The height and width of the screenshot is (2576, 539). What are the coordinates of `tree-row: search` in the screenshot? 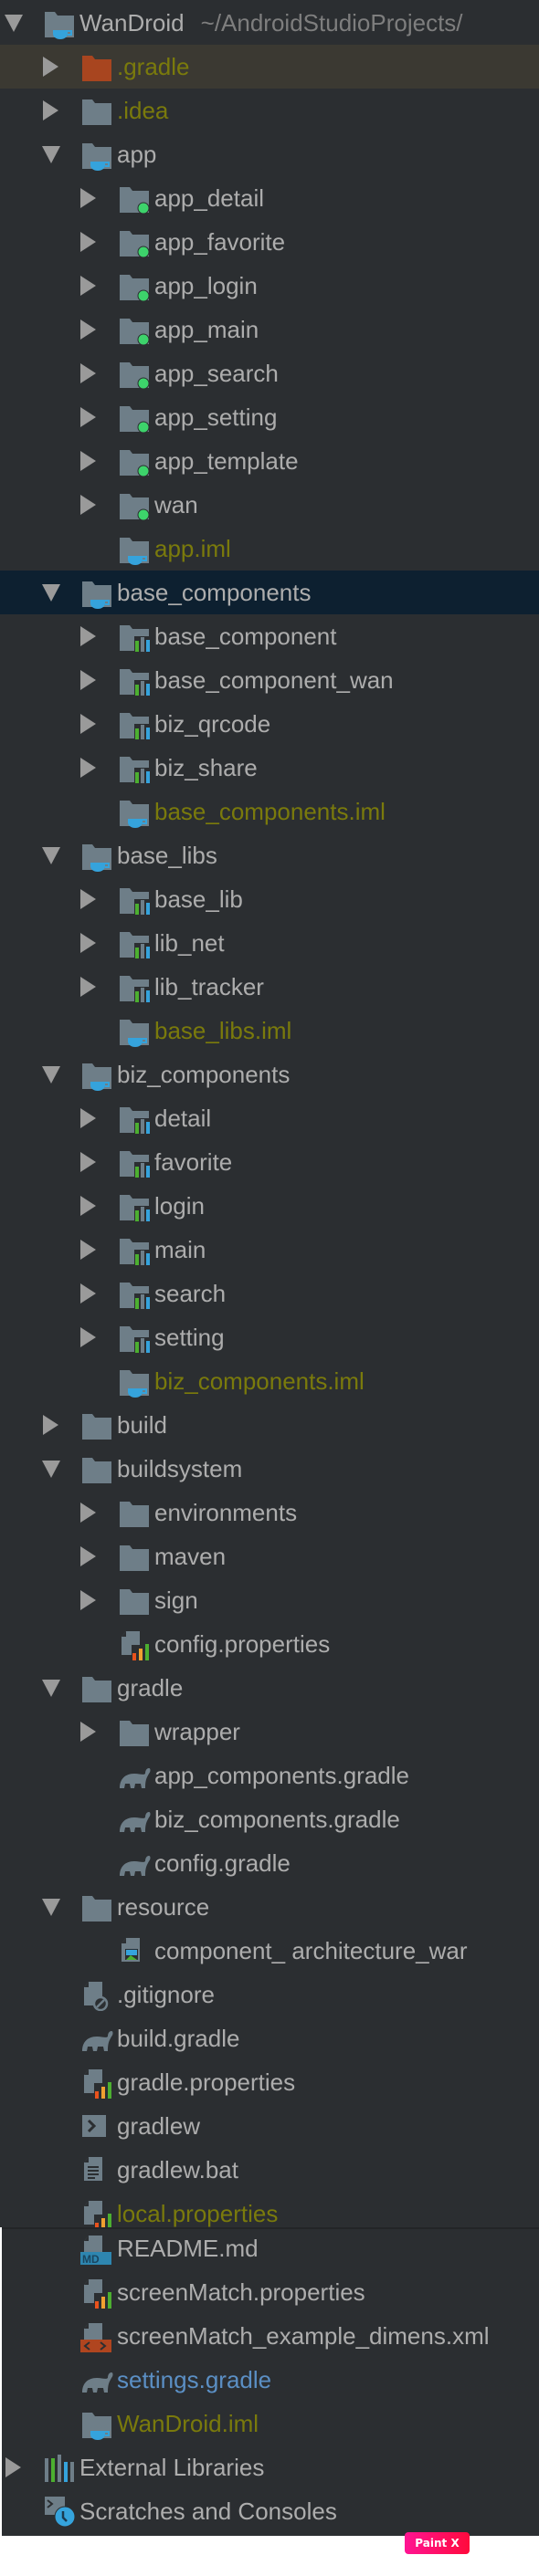 It's located at (269, 1293).